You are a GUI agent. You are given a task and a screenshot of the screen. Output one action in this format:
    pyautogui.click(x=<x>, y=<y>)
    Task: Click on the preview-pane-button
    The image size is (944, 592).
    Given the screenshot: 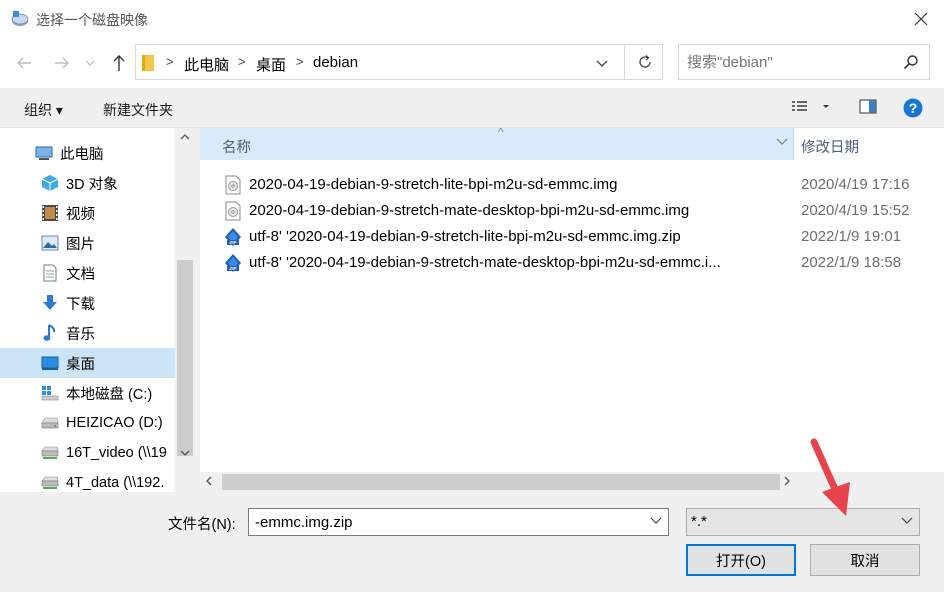 What is the action you would take?
    pyautogui.click(x=868, y=108)
    